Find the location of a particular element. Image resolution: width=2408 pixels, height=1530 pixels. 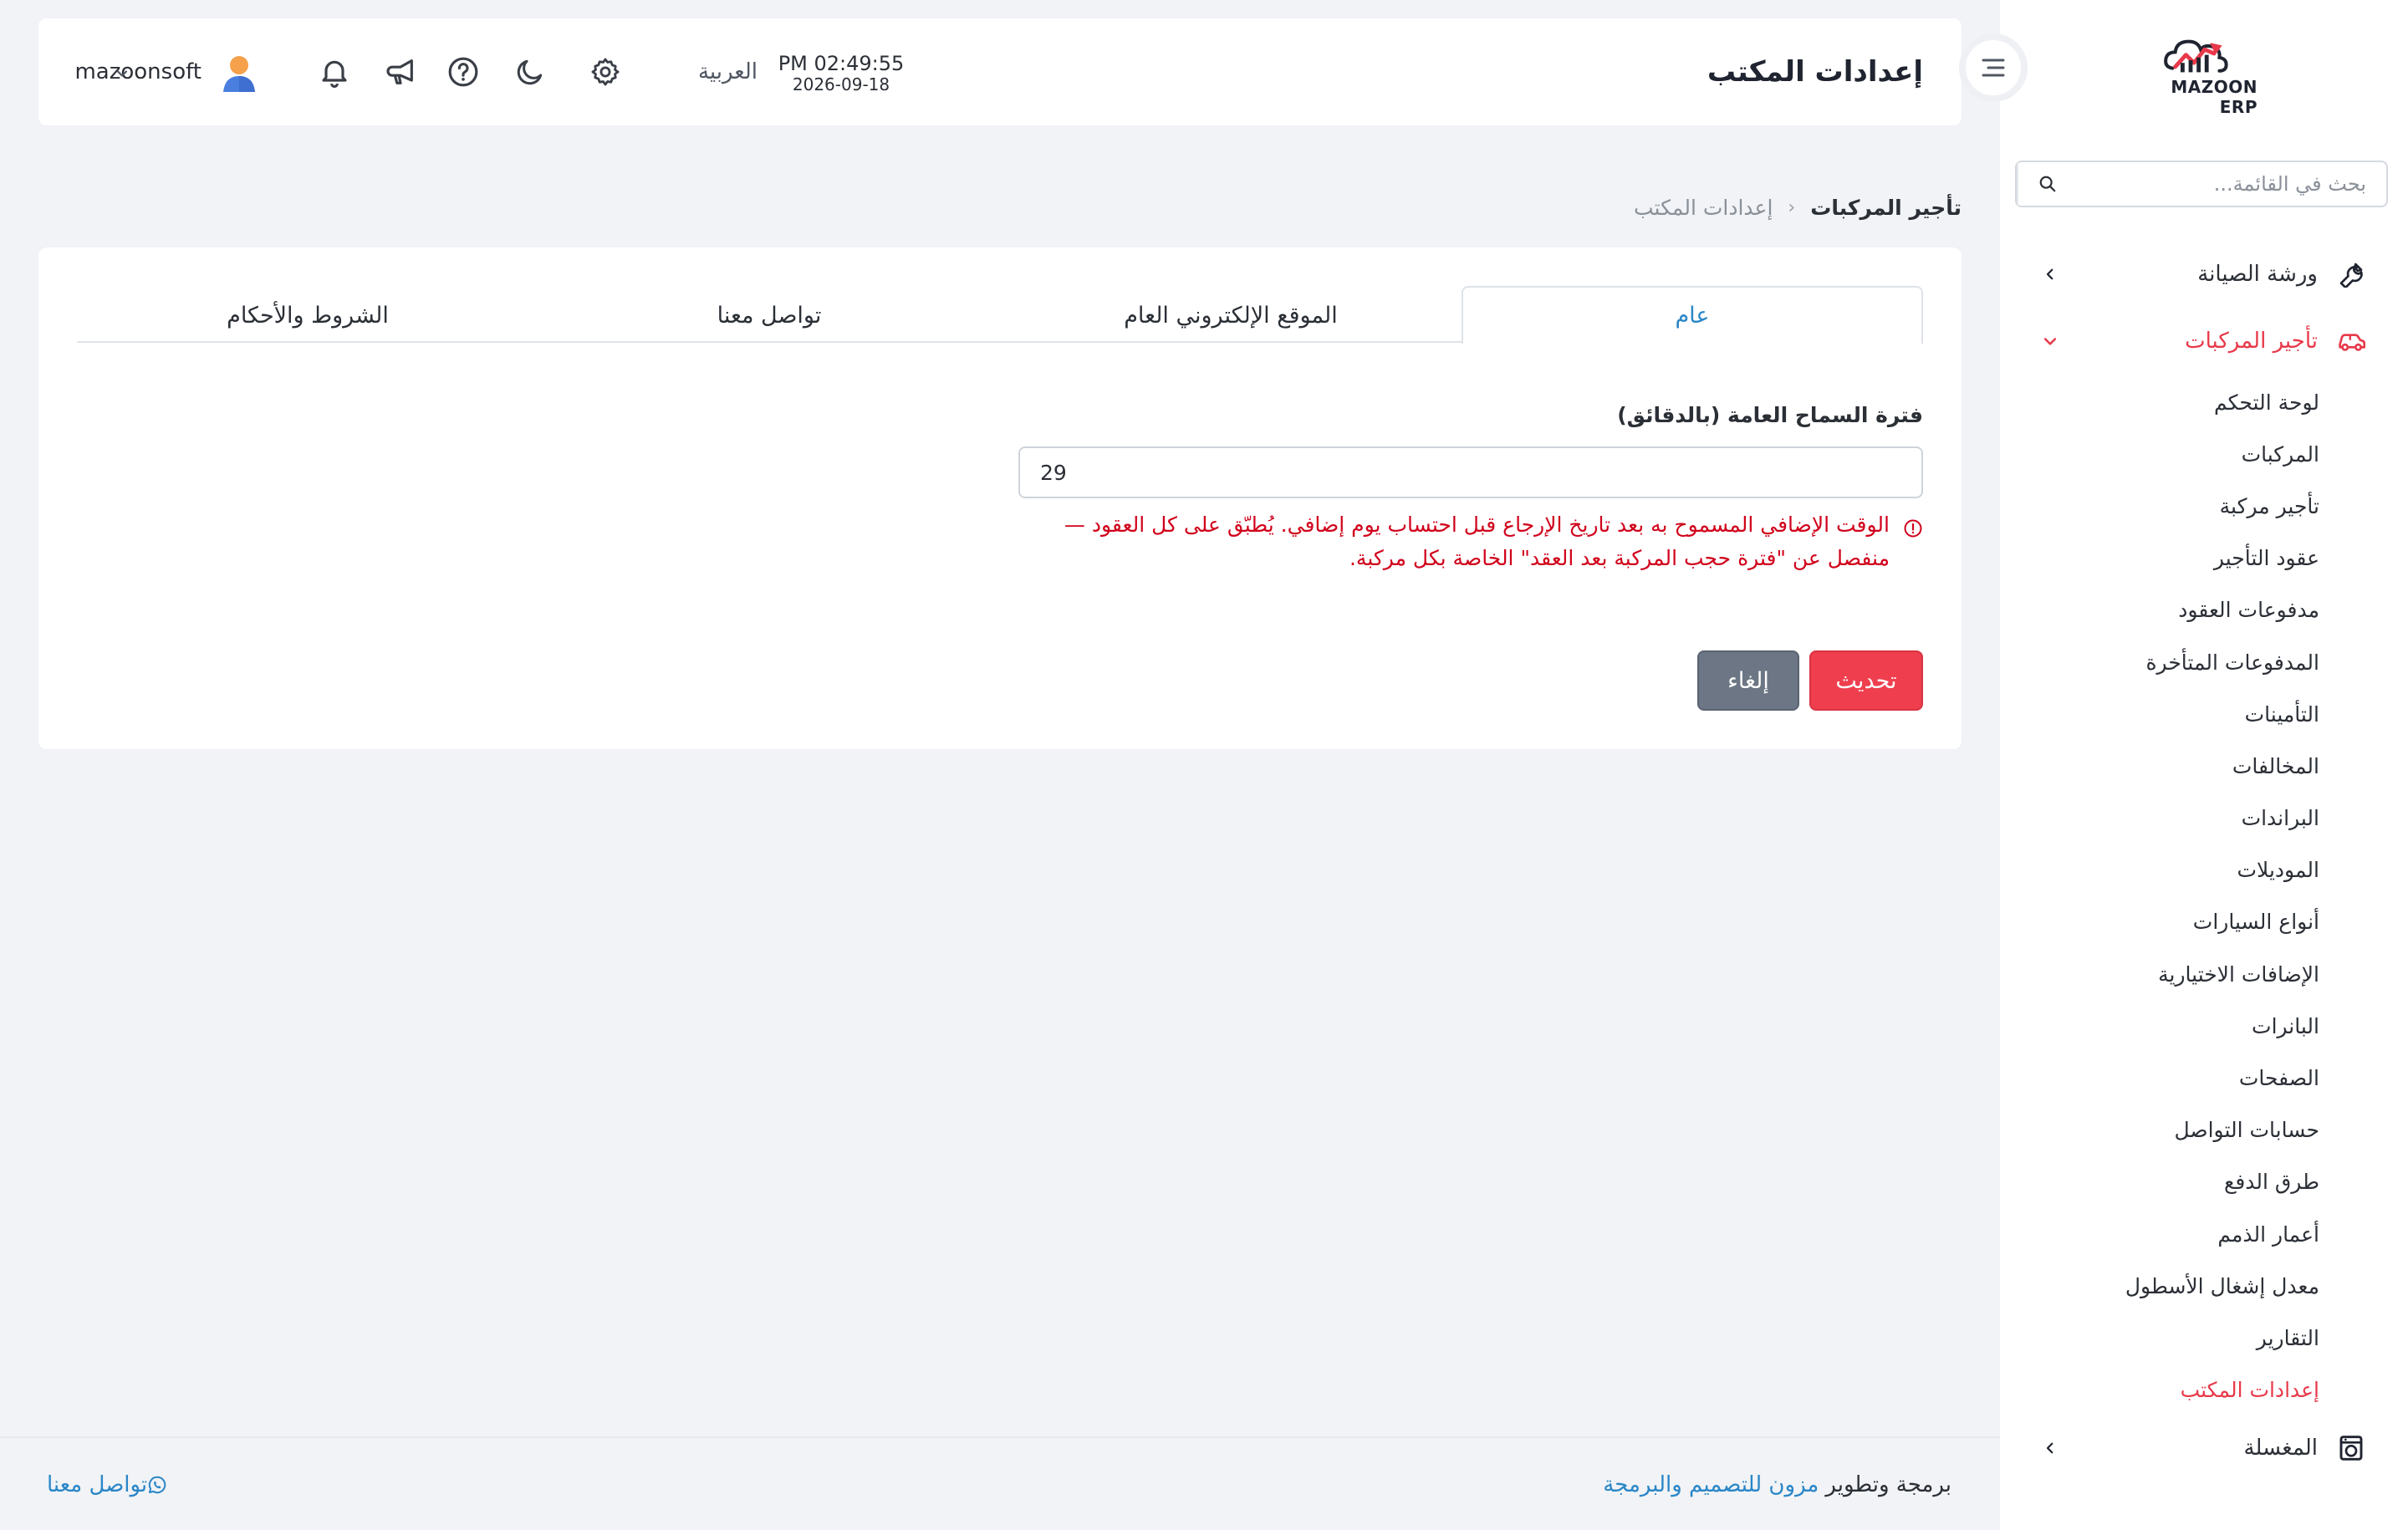

footer-credit-link: مزون للتصميم والبرمجة is located at coordinates (1711, 1484).